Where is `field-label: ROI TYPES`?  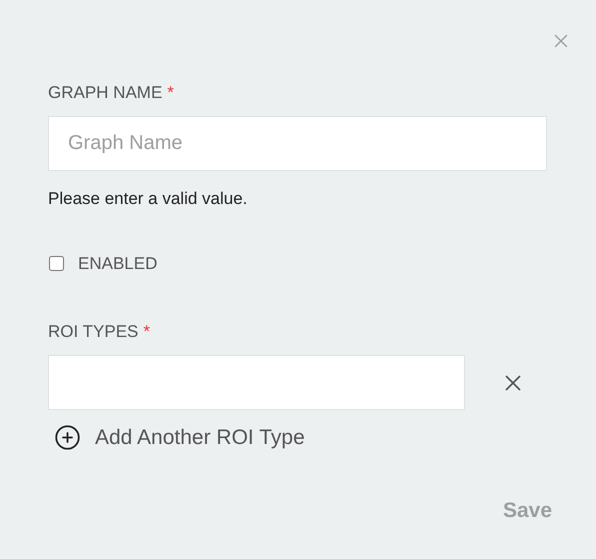 field-label: ROI TYPES is located at coordinates (93, 331).